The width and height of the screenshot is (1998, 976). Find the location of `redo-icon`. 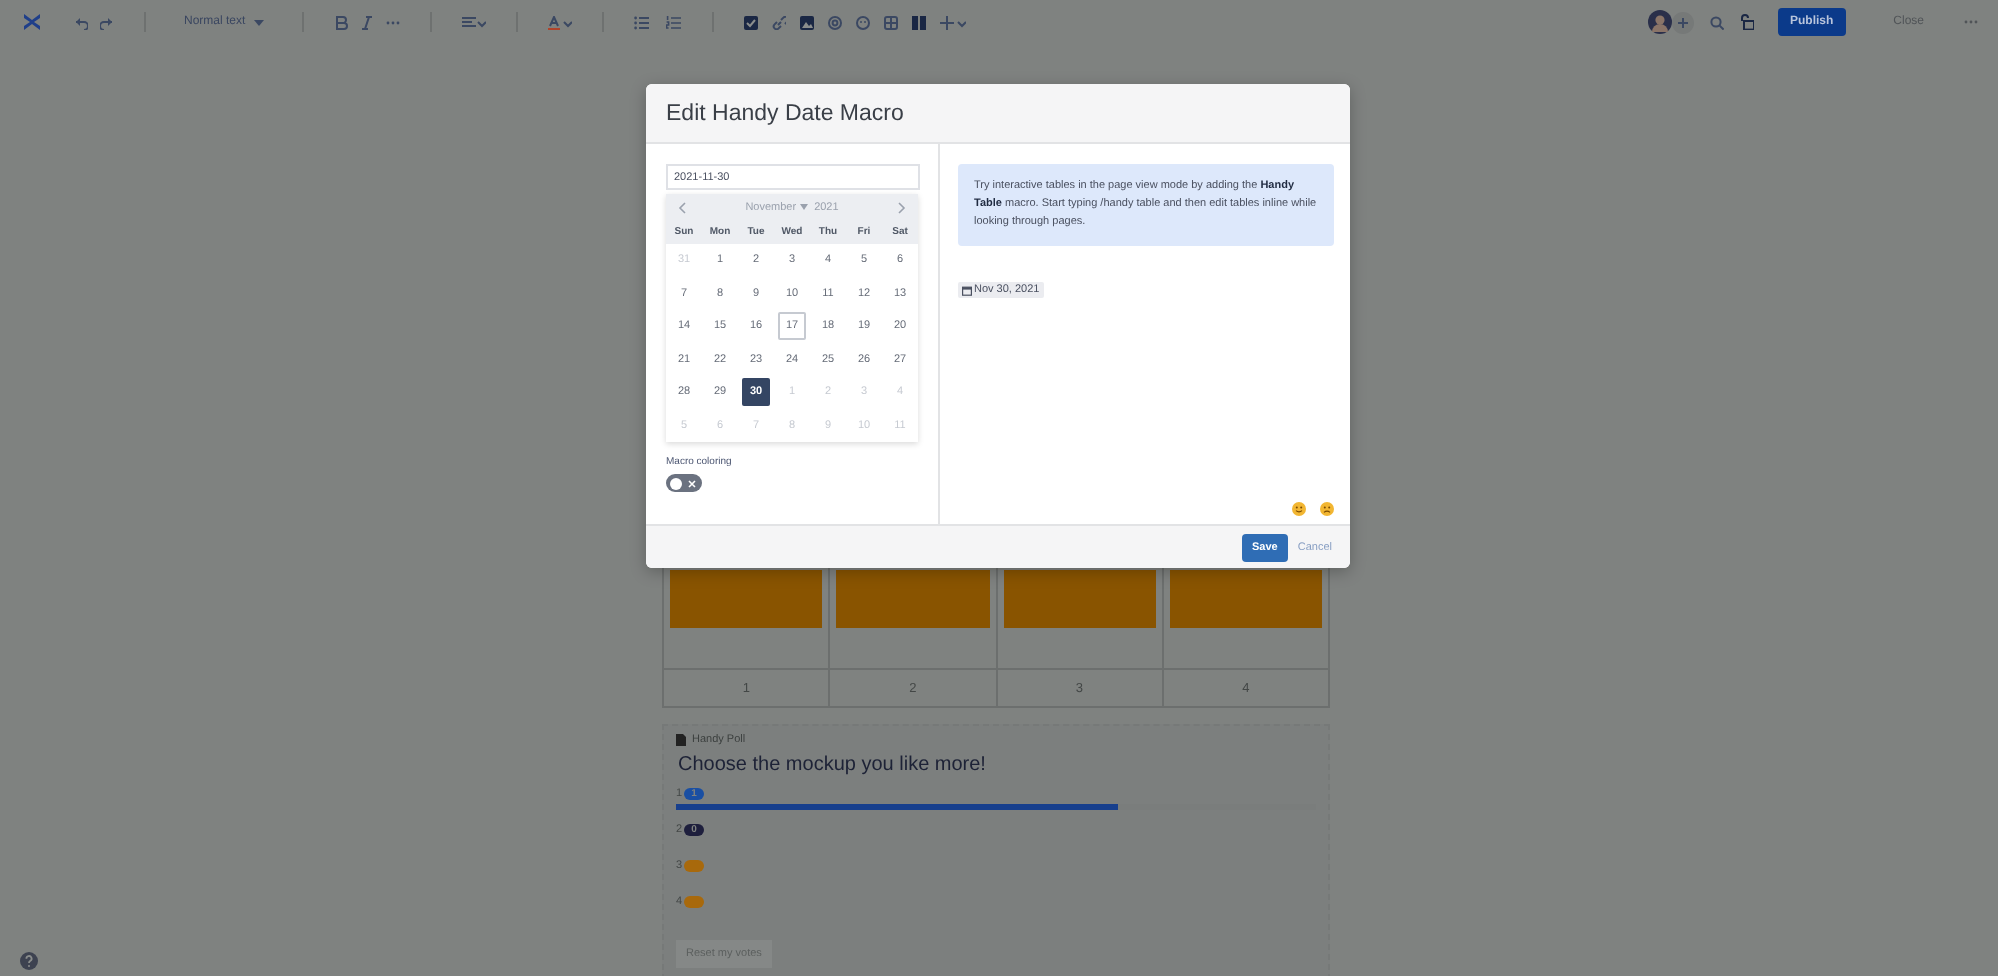

redo-icon is located at coordinates (107, 22).